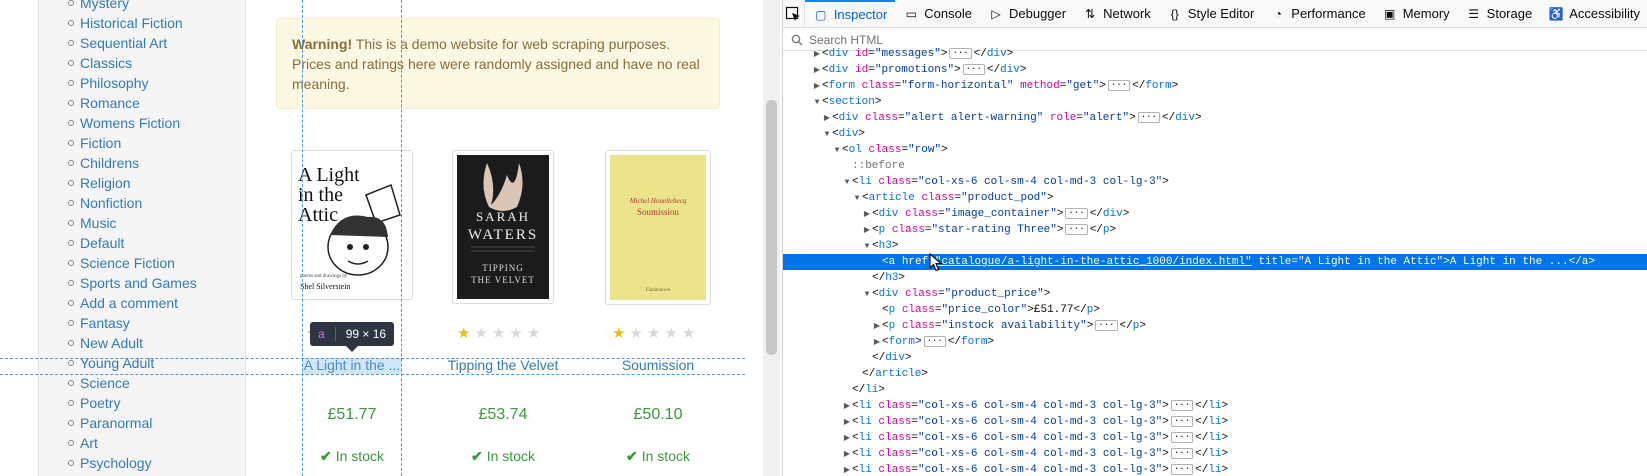 This screenshot has width=1647, height=476. Describe the element at coordinates (1215, 326) in the screenshot. I see `markup-node: ▶ <p class="instock availability"> ··· </p>` at that location.